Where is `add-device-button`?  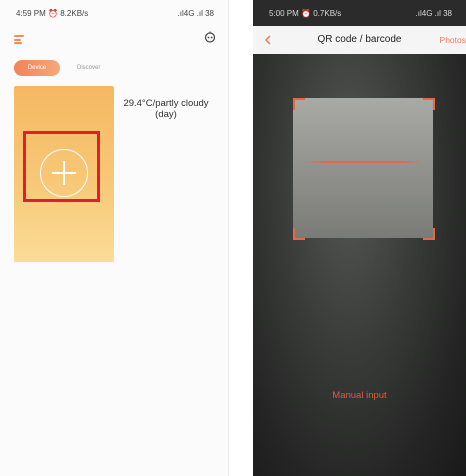 add-device-button is located at coordinates (64, 173).